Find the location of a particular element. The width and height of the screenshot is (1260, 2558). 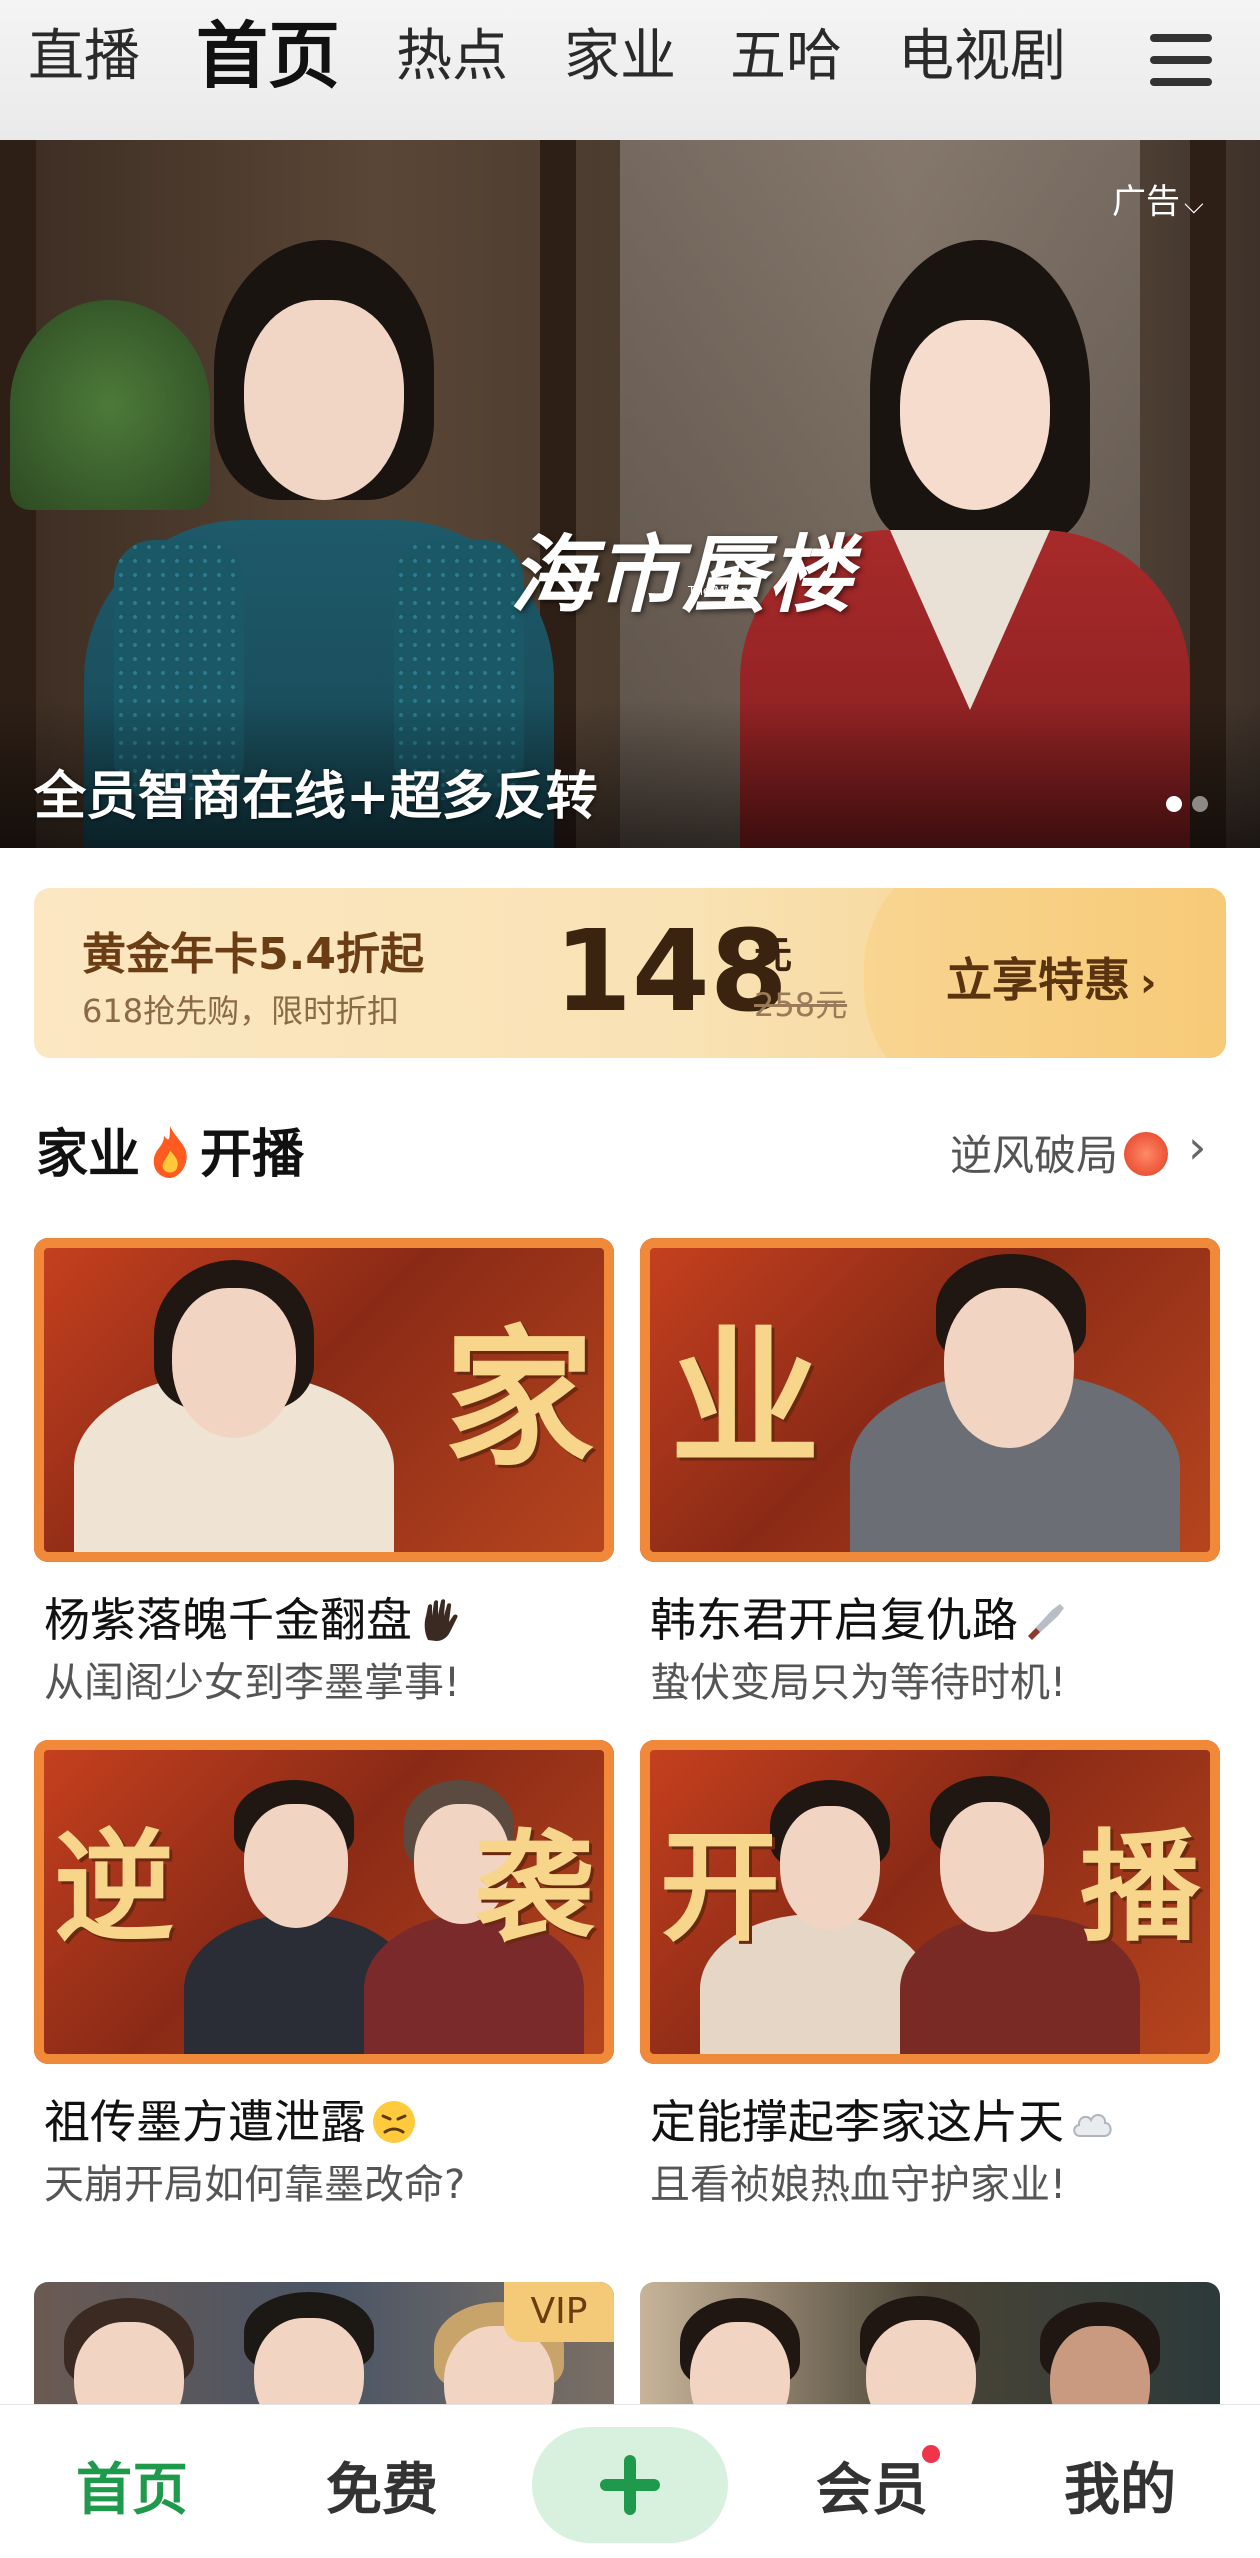

bottom-tab-free: 免费 is located at coordinates (382, 2485).